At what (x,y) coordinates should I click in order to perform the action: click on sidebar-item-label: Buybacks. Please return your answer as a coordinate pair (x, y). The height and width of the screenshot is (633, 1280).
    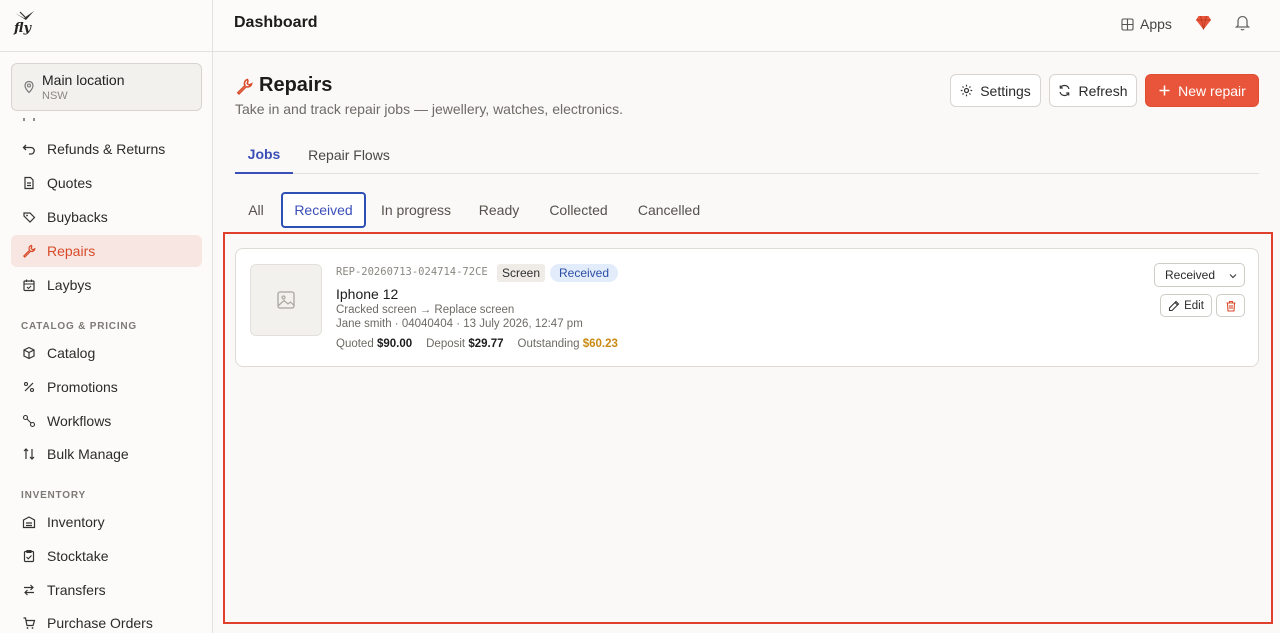
    Looking at the image, I should click on (77, 217).